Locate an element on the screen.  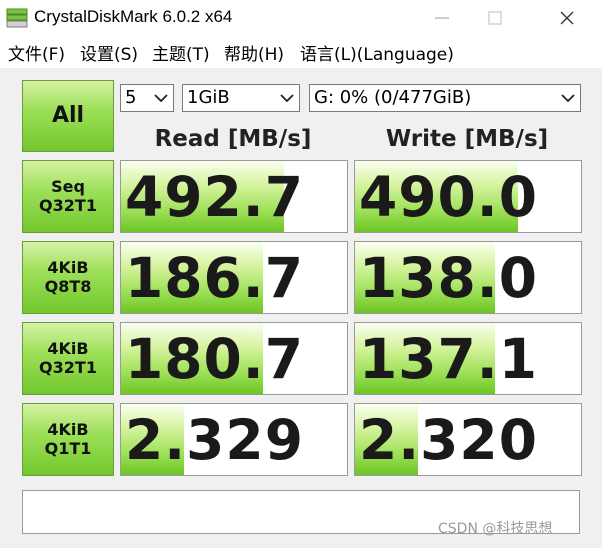
test-button-4kib-q1t1: 4KiB Q1T1 is located at coordinates (68, 439).